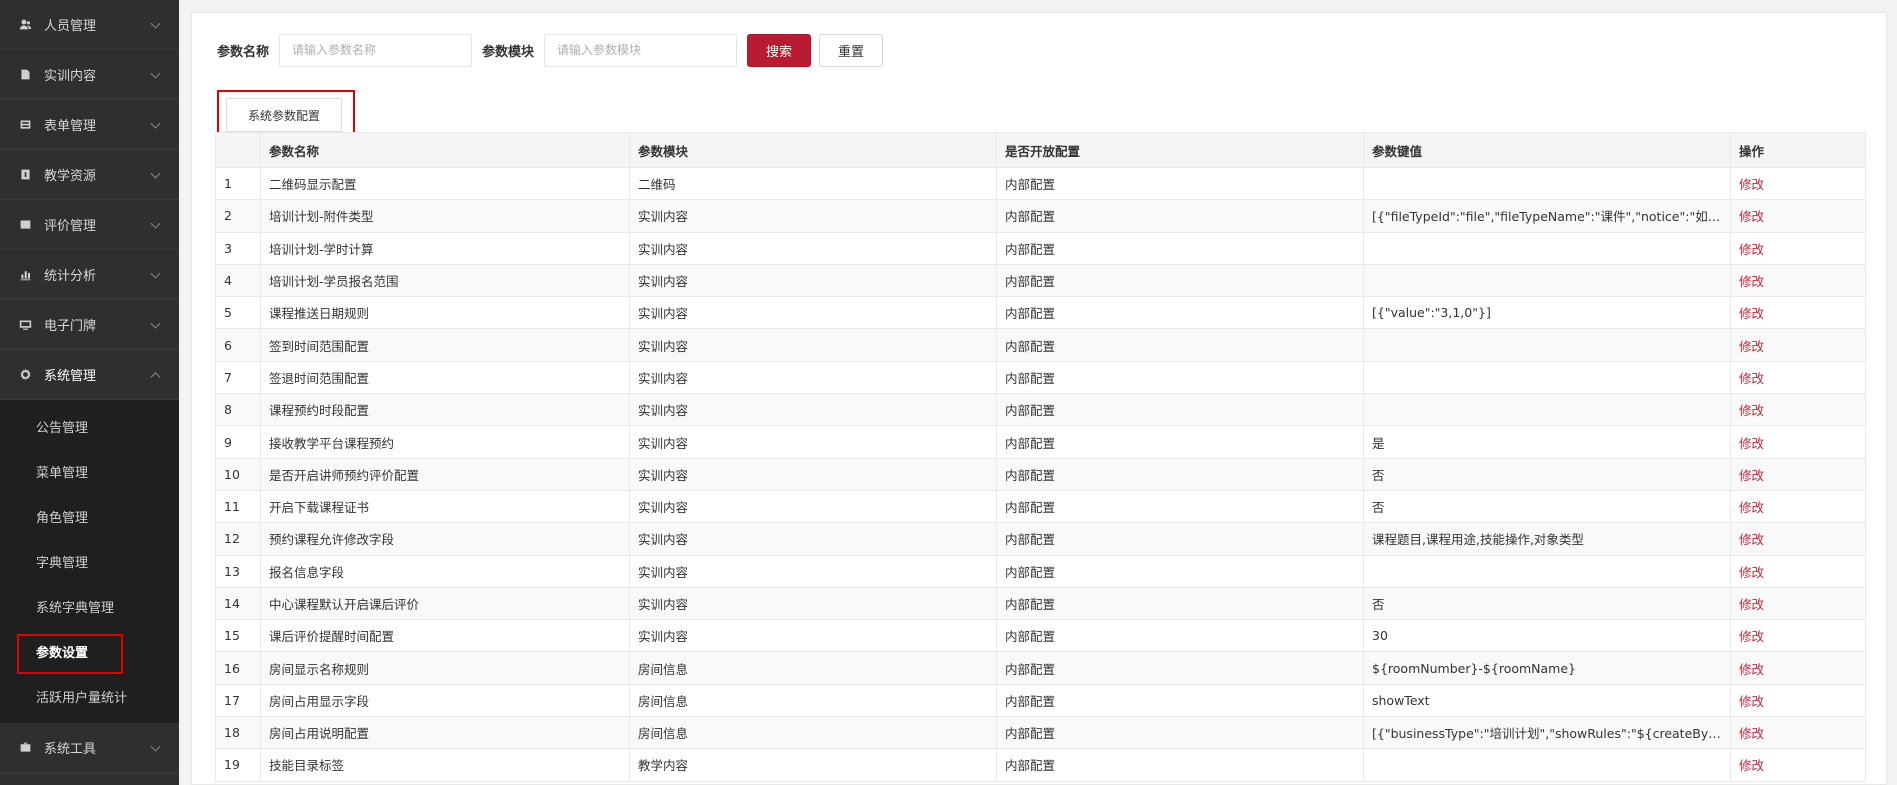  Describe the element at coordinates (445, 280) in the screenshot. I see `cell-name: 培训计划-学员报名范围` at that location.